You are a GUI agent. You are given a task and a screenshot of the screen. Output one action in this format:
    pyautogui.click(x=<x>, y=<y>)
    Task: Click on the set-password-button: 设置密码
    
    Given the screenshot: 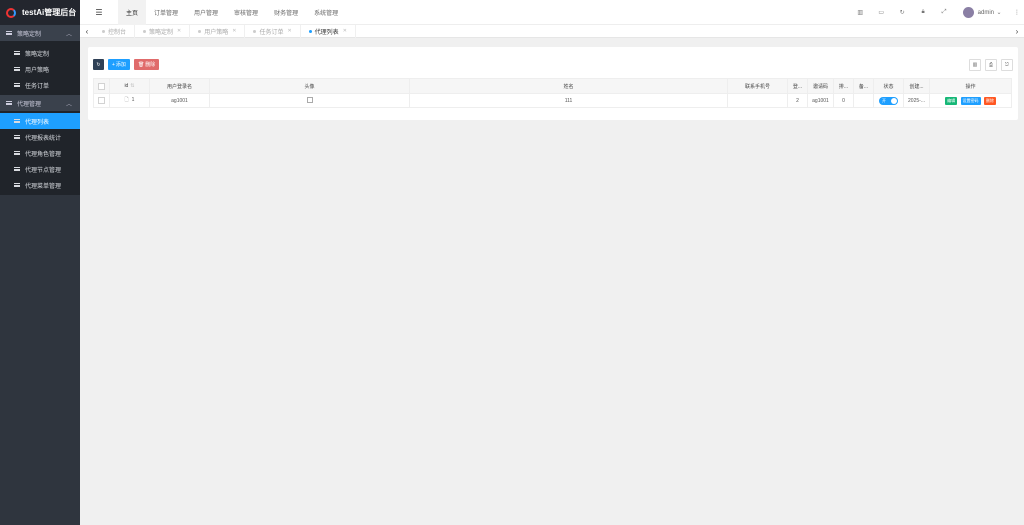 What is the action you would take?
    pyautogui.click(x=970, y=100)
    